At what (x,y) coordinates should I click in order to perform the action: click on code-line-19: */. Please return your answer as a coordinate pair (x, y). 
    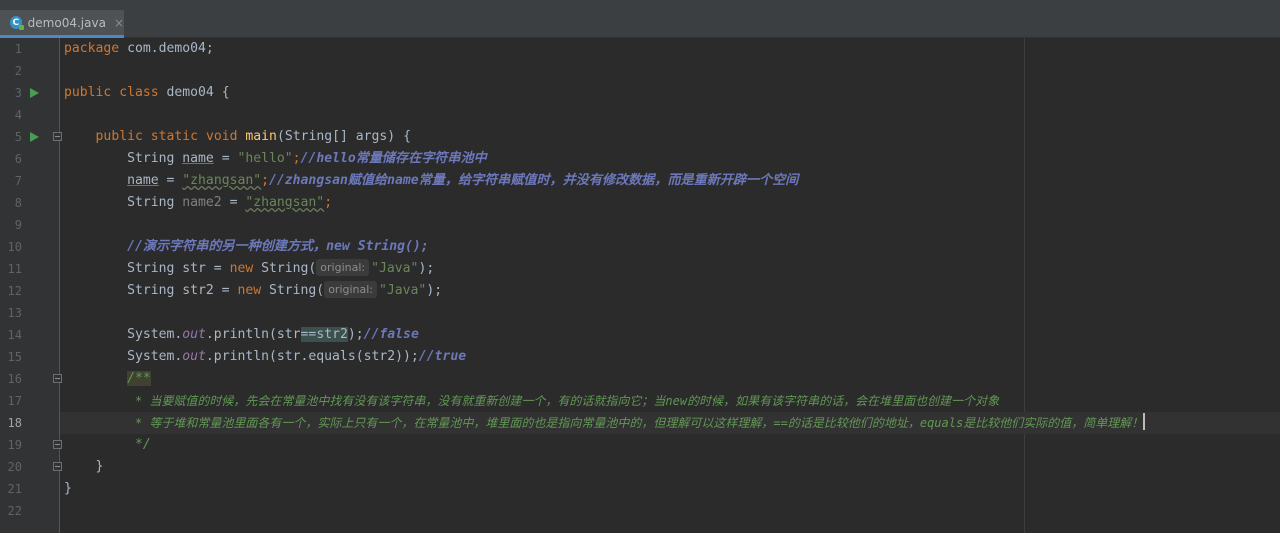
    Looking at the image, I should click on (672, 445).